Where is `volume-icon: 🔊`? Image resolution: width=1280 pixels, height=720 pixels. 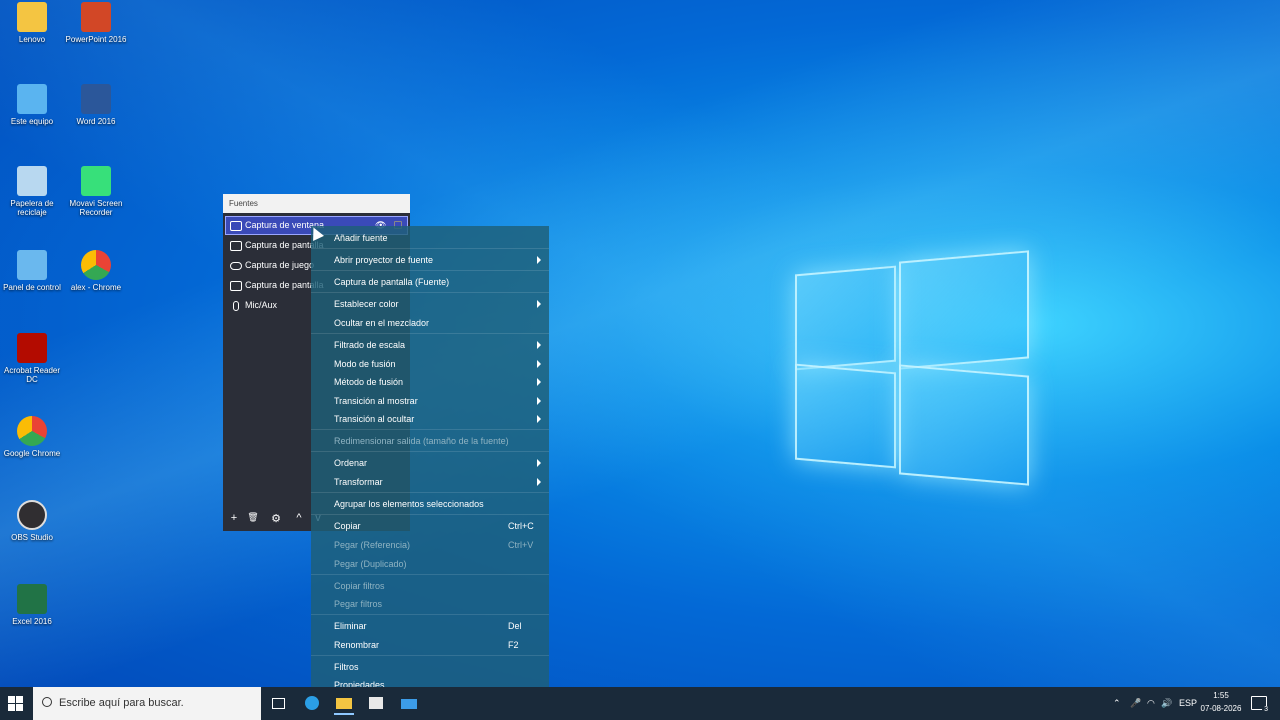
volume-icon: 🔊 is located at coordinates (1166, 703).